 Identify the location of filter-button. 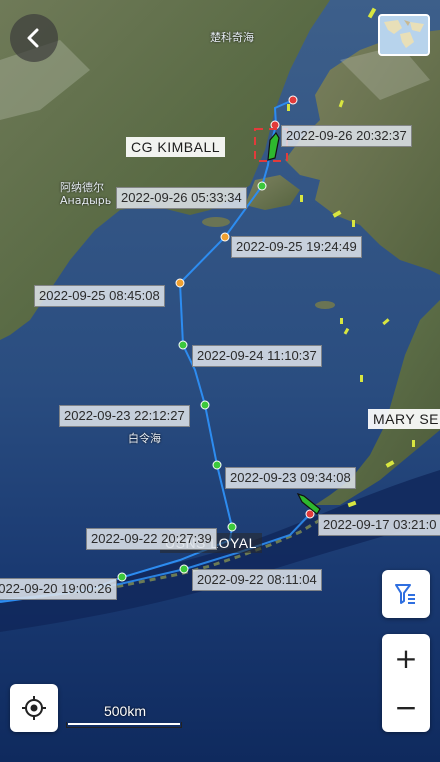
(406, 594).